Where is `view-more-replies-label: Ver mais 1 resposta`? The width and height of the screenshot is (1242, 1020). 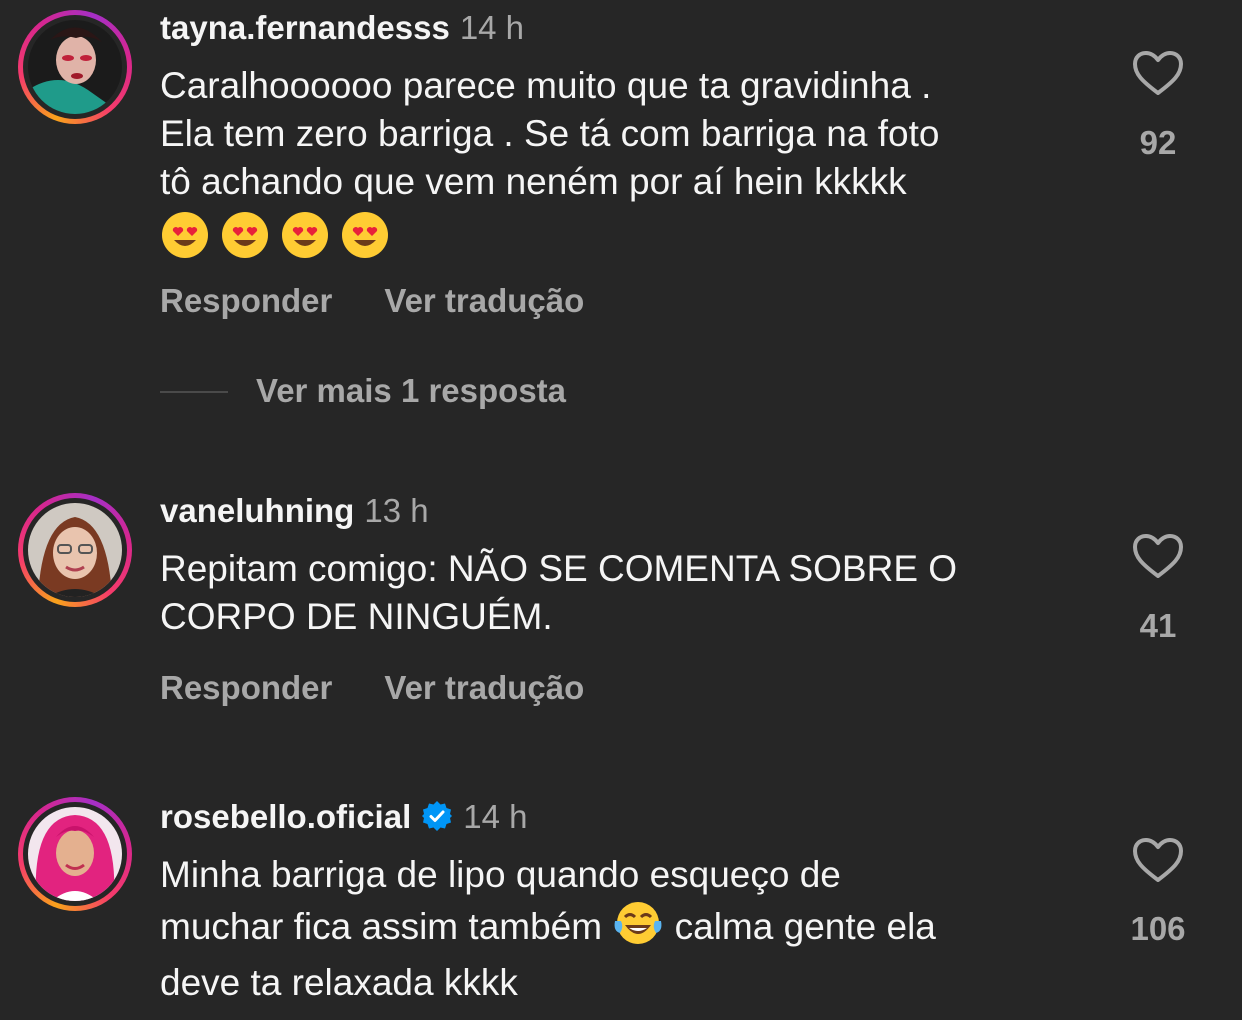 view-more-replies-label: Ver mais 1 resposta is located at coordinates (411, 391).